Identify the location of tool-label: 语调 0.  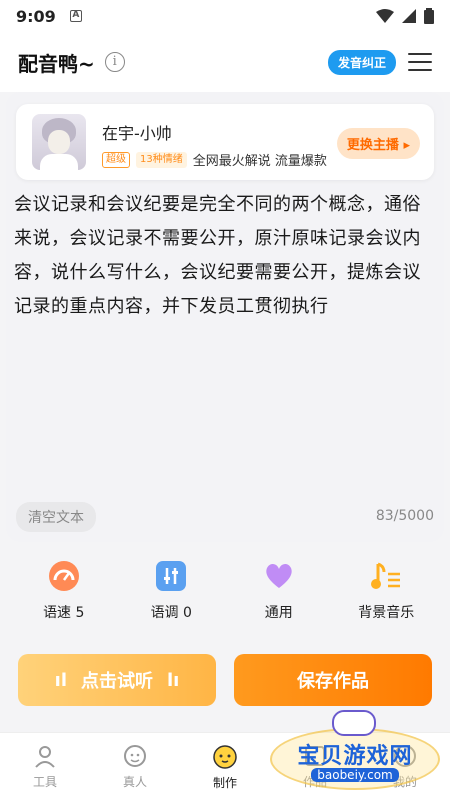
(171, 613).